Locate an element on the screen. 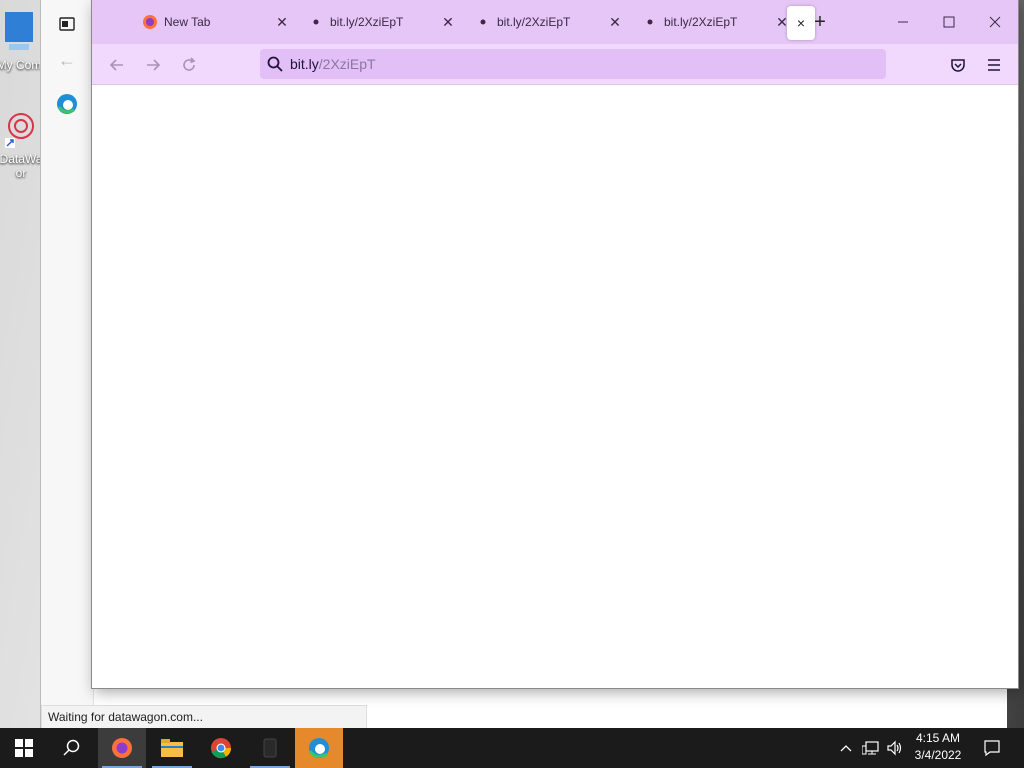 The image size is (1024, 768). file-explorer-icon is located at coordinates (172, 748).